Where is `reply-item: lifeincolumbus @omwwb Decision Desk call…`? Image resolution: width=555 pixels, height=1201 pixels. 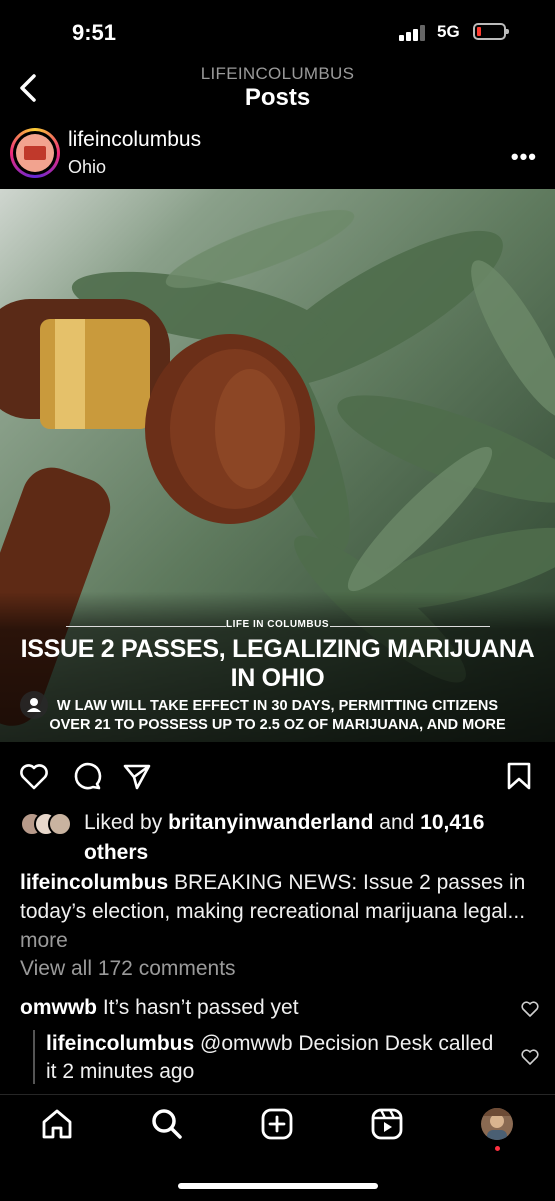
reply-item: lifeincolumbus @omwwb Decision Desk call… is located at coordinates (271, 1058).